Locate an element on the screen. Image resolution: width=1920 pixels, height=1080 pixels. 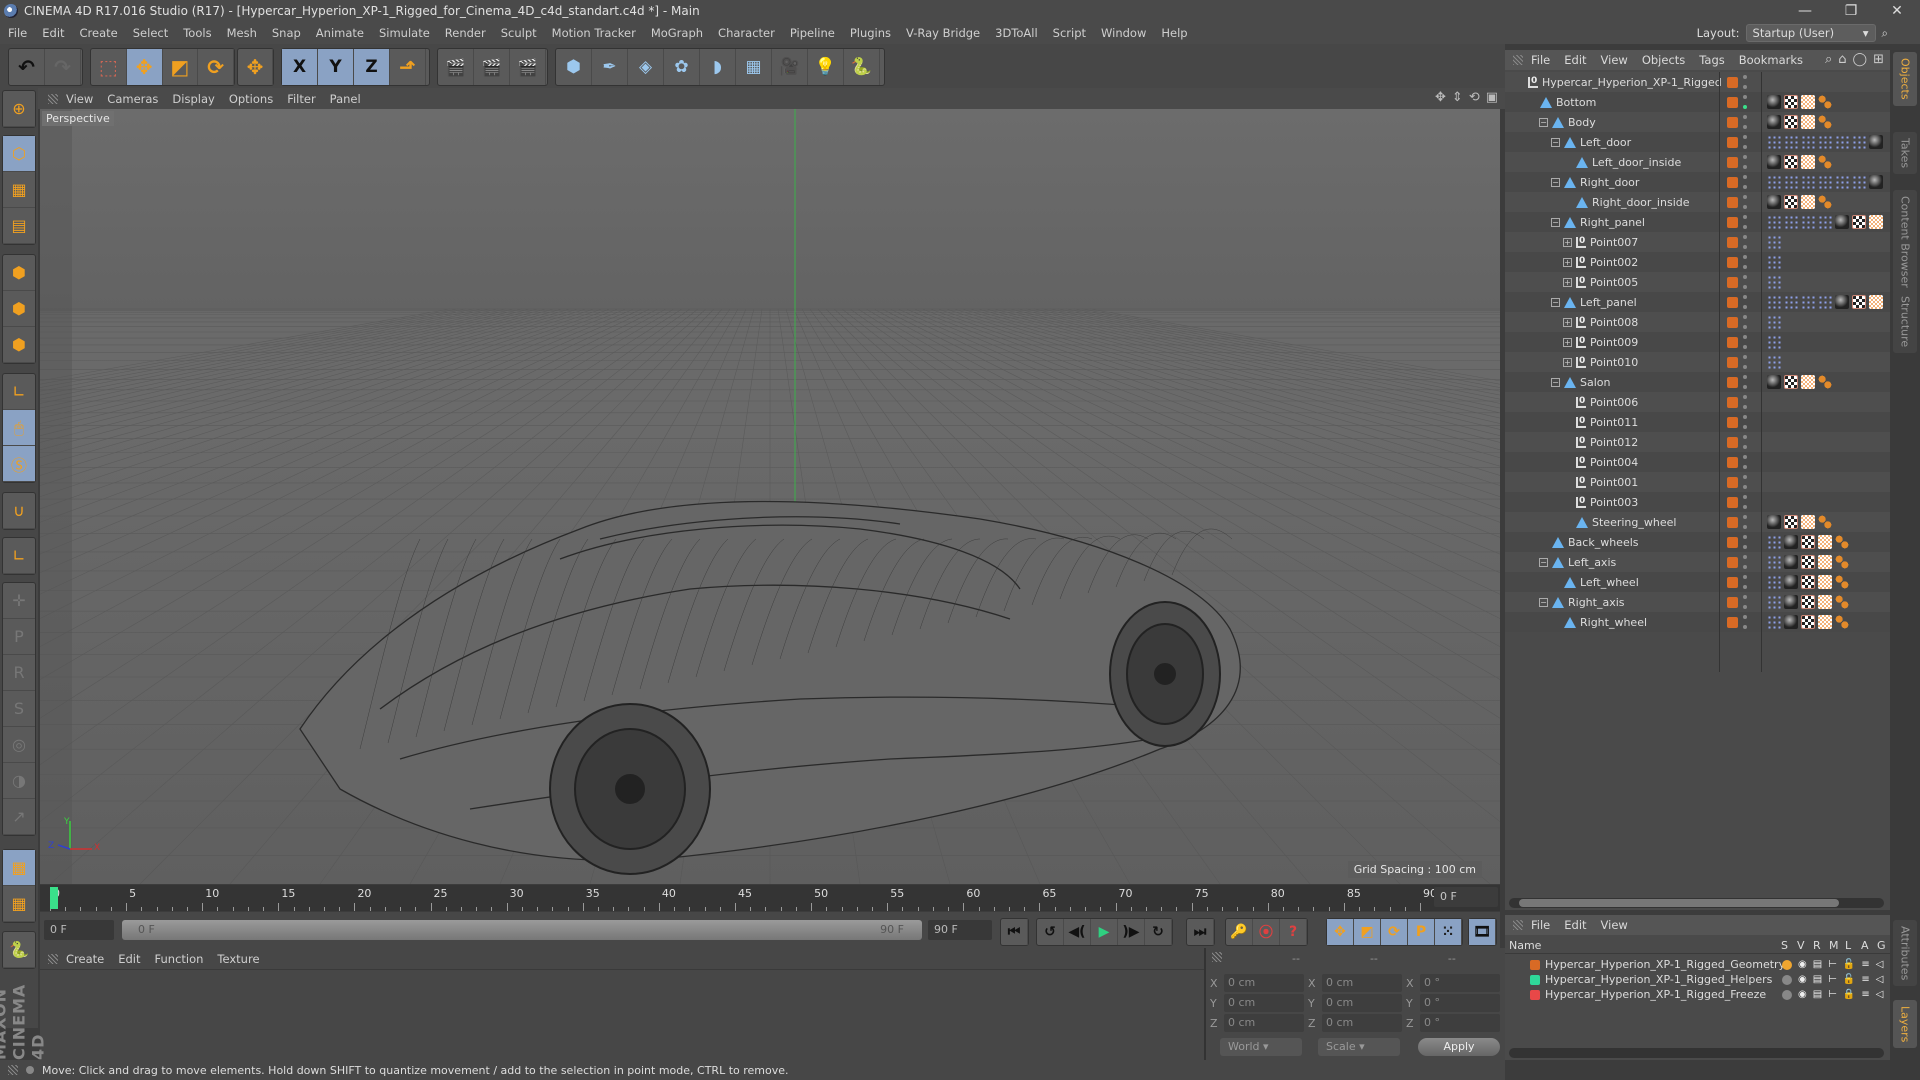
menu-snap: Snap is located at coordinates (286, 33).